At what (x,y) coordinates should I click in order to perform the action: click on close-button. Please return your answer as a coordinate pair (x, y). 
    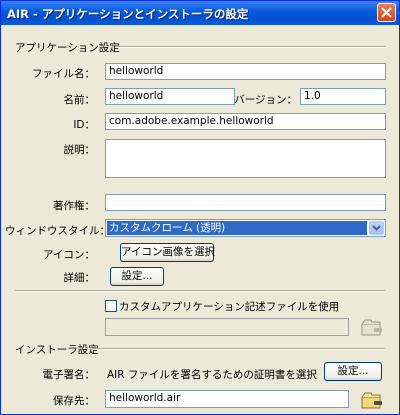
    Looking at the image, I should click on (386, 12).